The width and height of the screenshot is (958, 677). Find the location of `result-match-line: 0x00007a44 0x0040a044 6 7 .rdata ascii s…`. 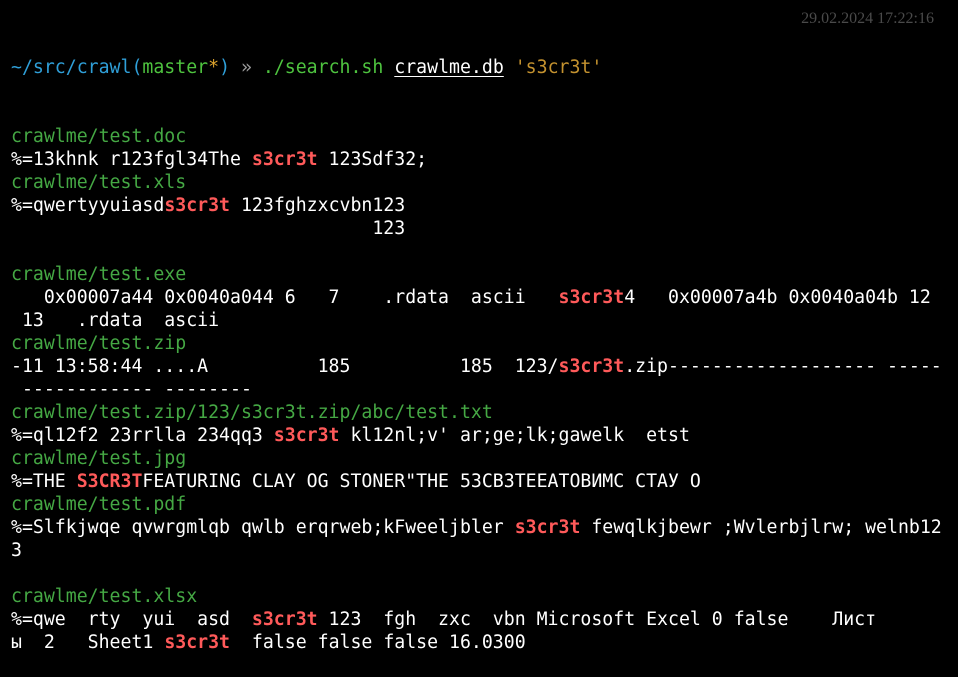

result-match-line: 0x00007a44 0x0040a044 6 7 .rdata ascii s… is located at coordinates (484, 297).